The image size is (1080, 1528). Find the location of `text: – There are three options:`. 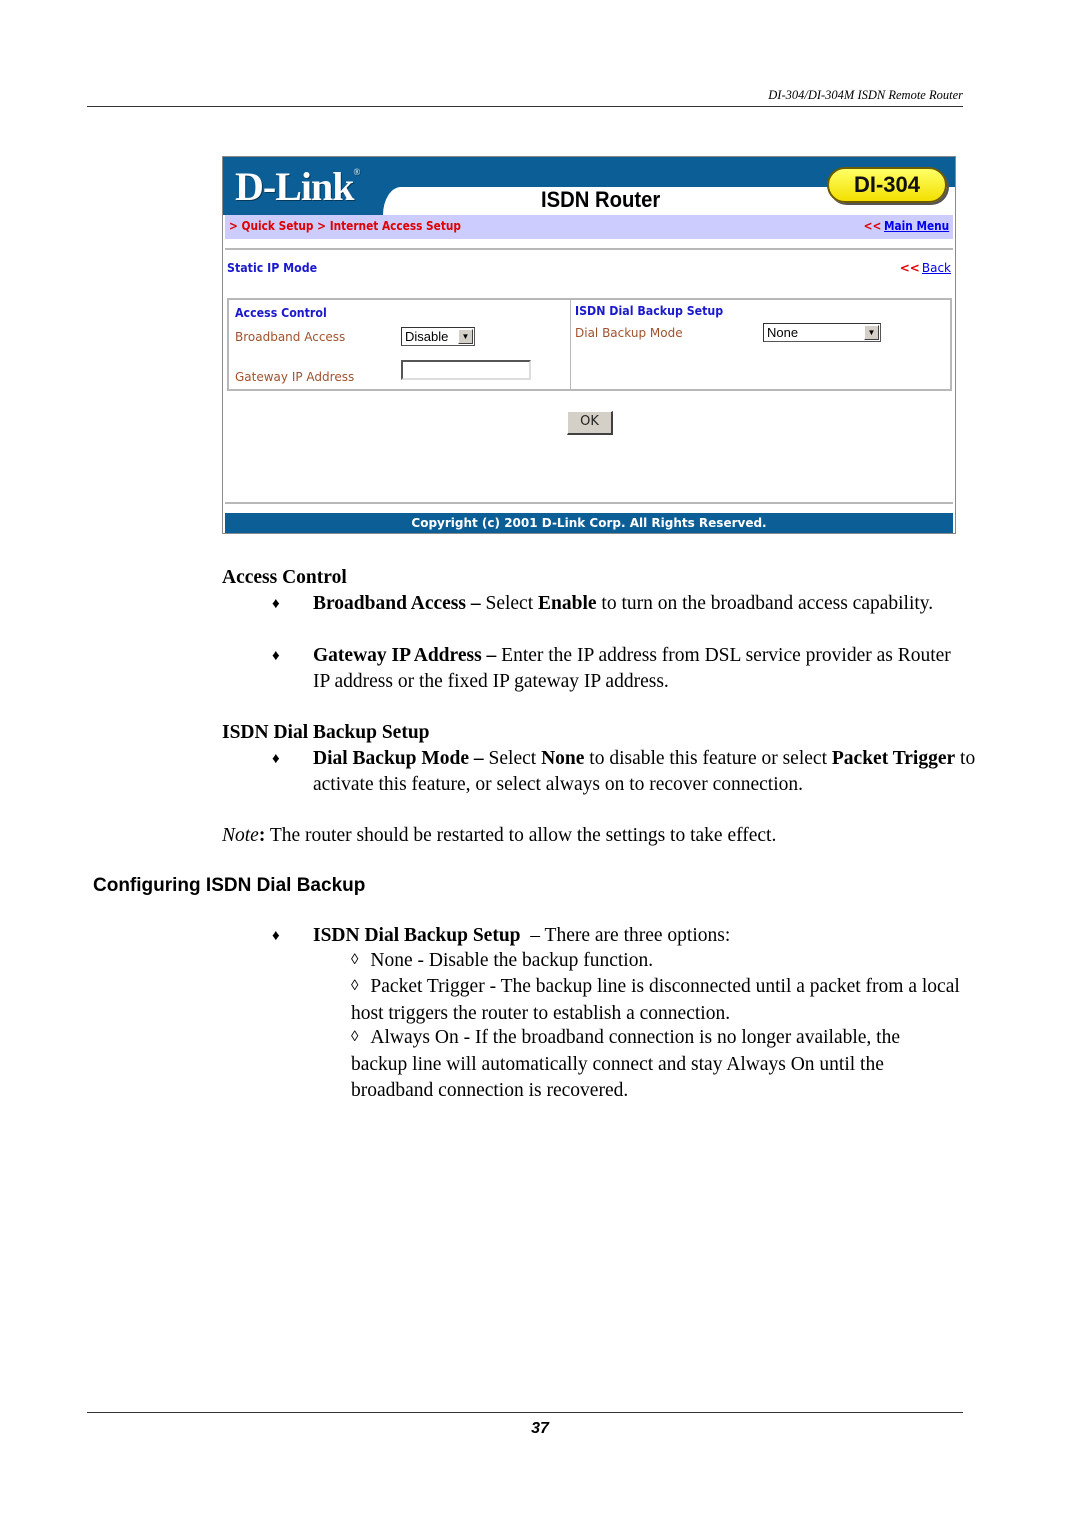

text: – There are three options: is located at coordinates (625, 935).